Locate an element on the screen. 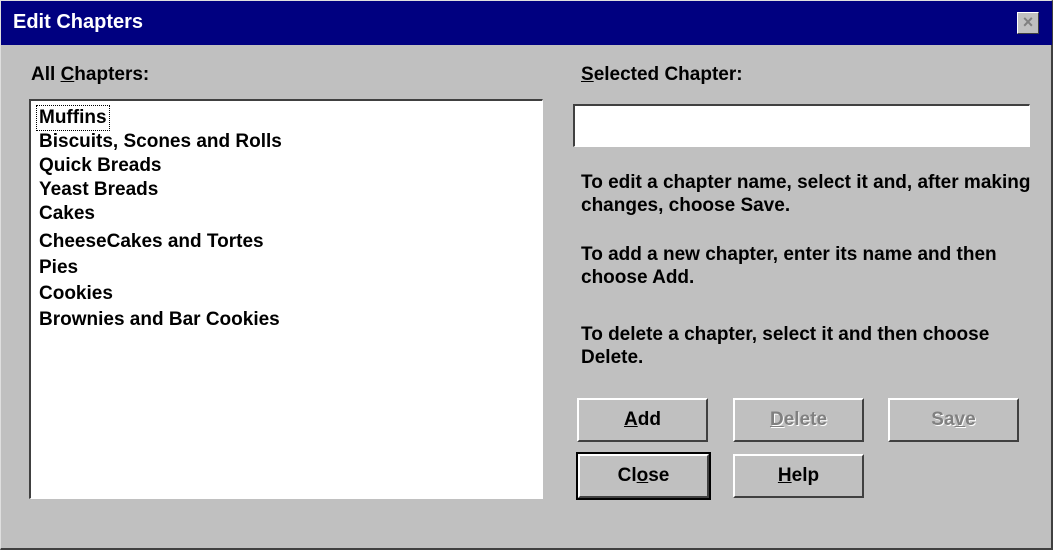  close-button: Close is located at coordinates (643, 476).